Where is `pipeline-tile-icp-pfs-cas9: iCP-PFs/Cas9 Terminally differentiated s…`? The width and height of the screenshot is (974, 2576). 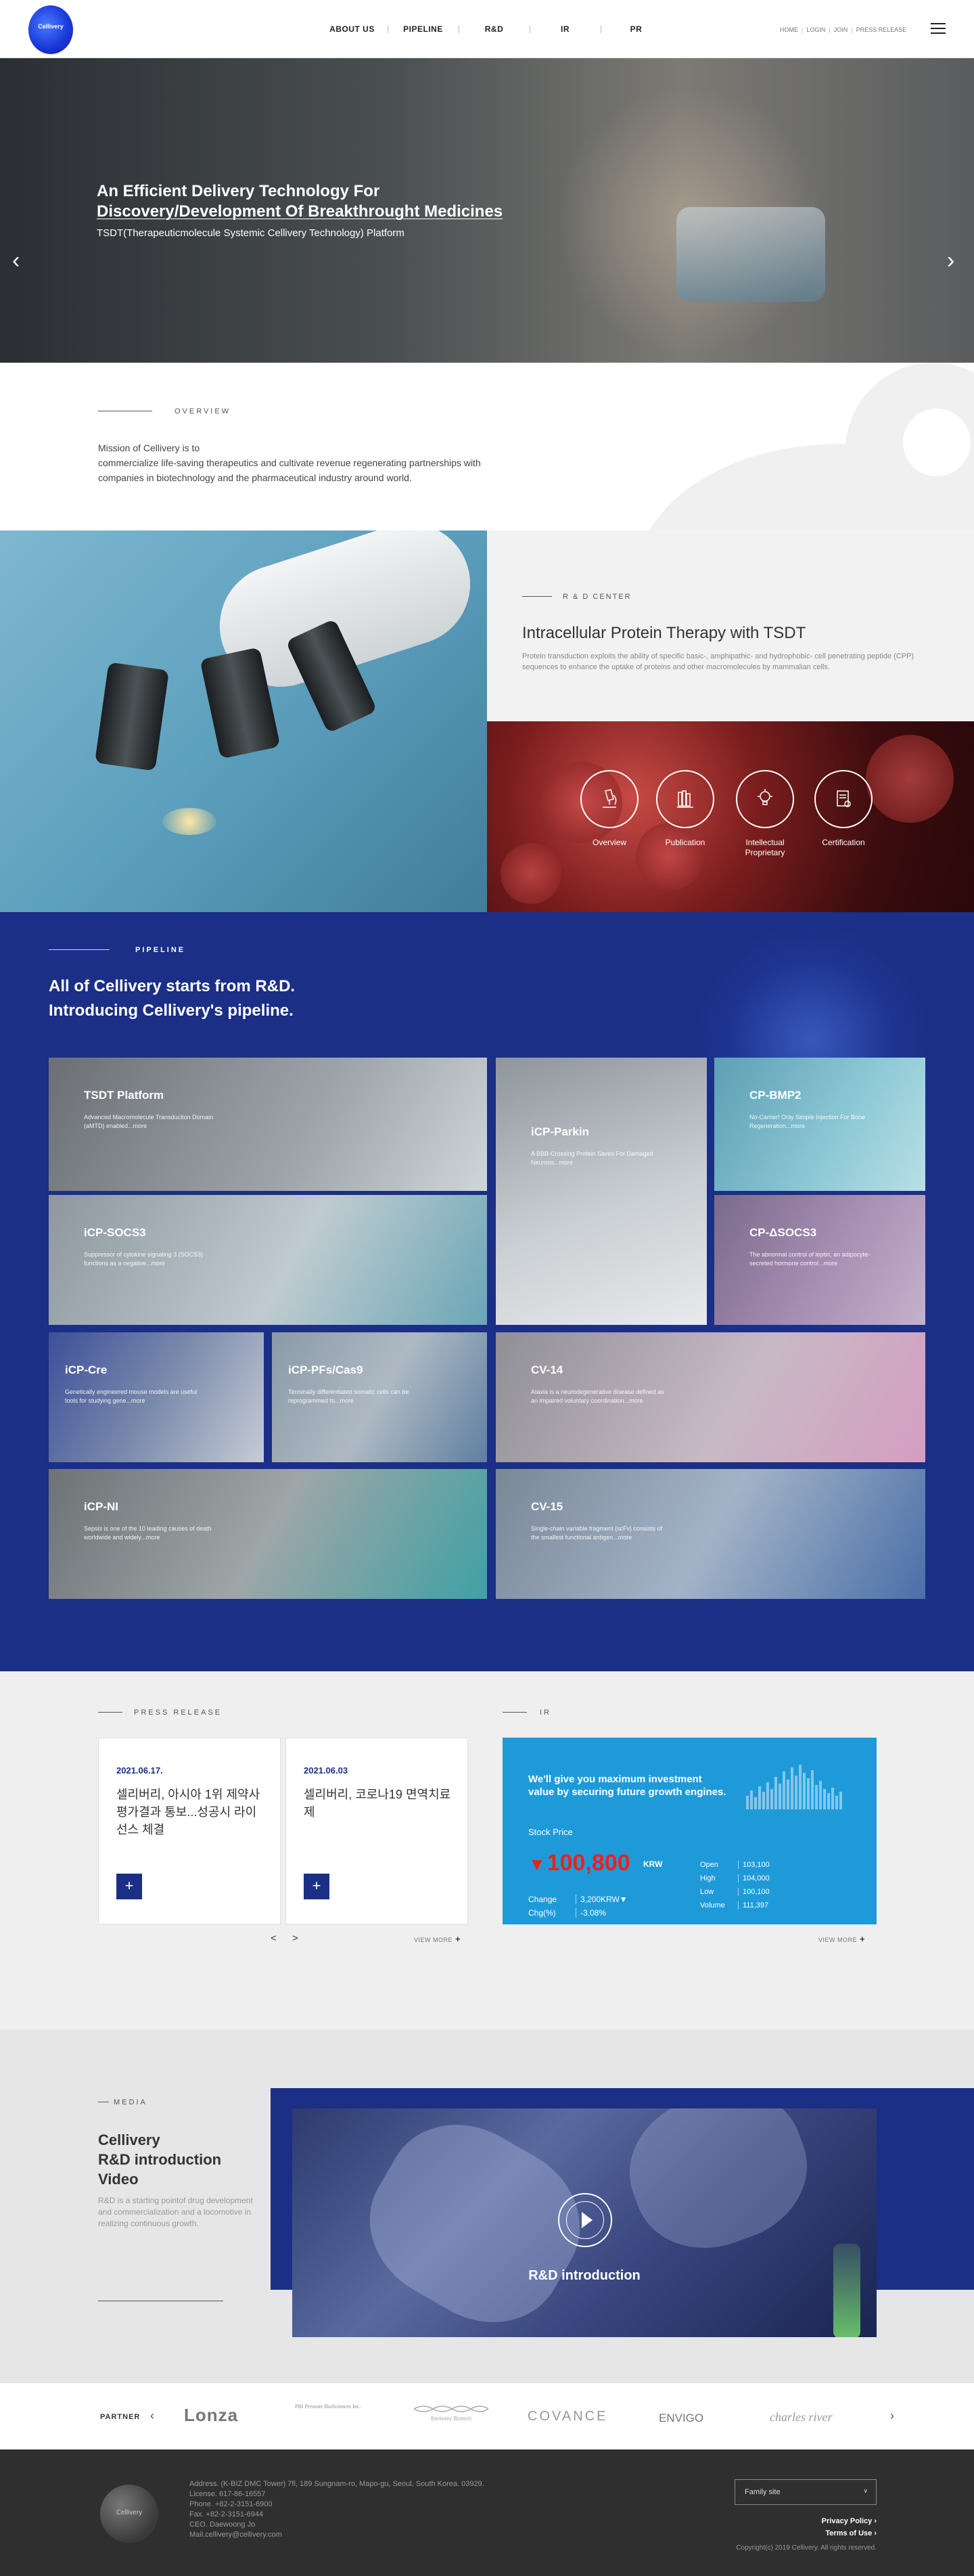
pipeline-tile-icp-pfs-cas9: iCP-PFs/Cas9 Terminally differentiated s… is located at coordinates (379, 1397).